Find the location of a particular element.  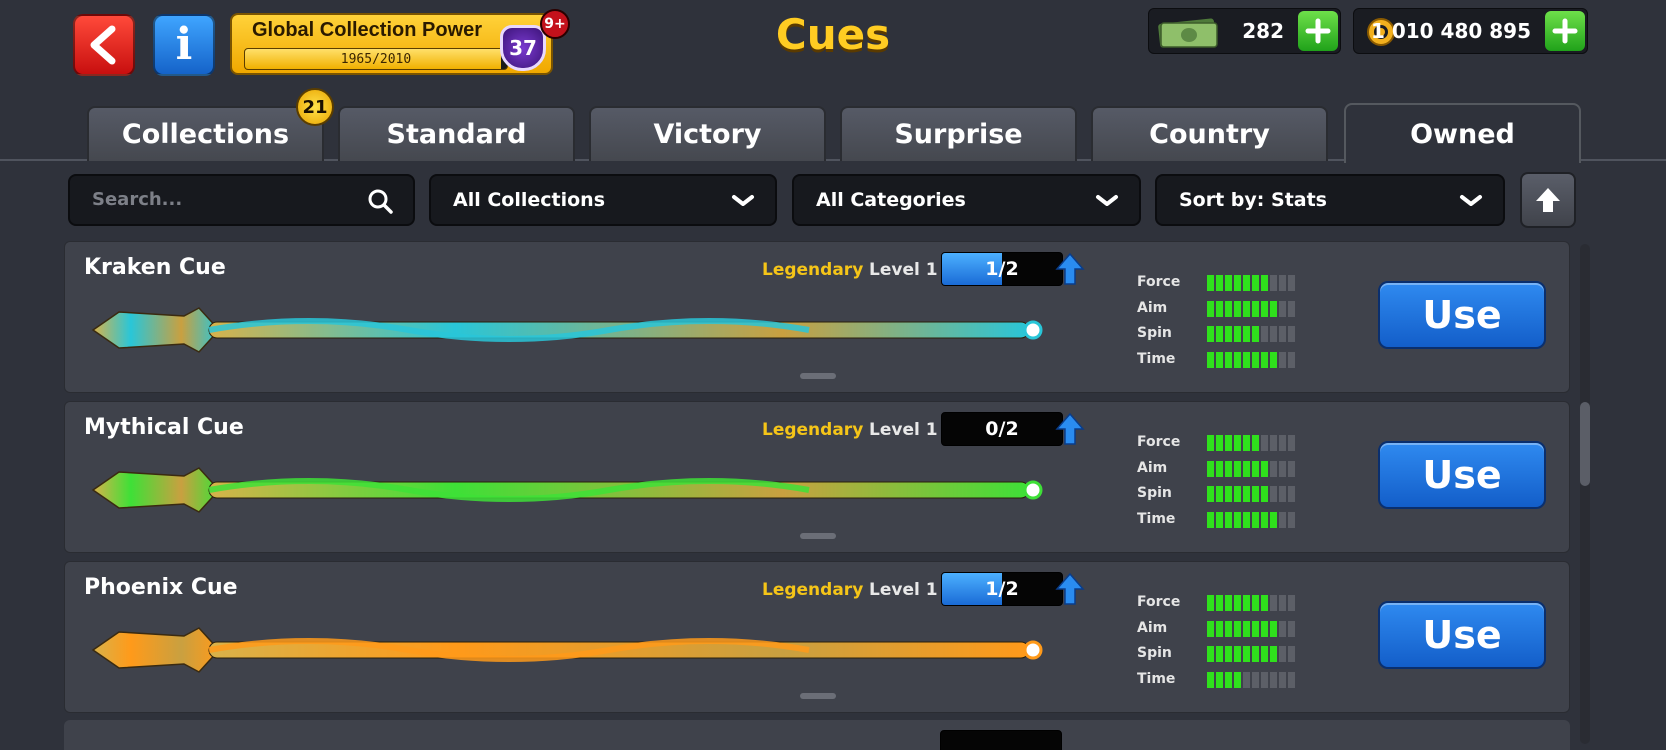

stat-bar-time is located at coordinates (1251, 359).